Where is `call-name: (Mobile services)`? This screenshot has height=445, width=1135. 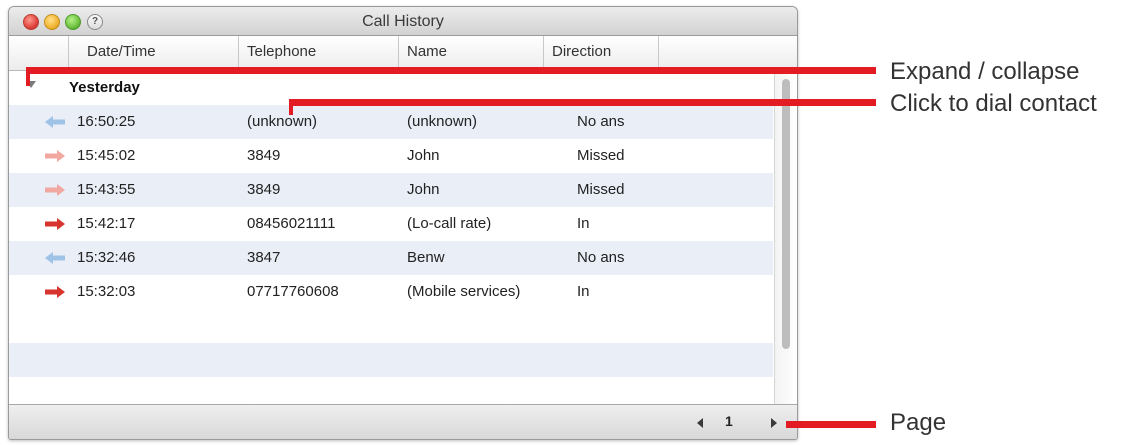 call-name: (Mobile services) is located at coordinates (463, 292).